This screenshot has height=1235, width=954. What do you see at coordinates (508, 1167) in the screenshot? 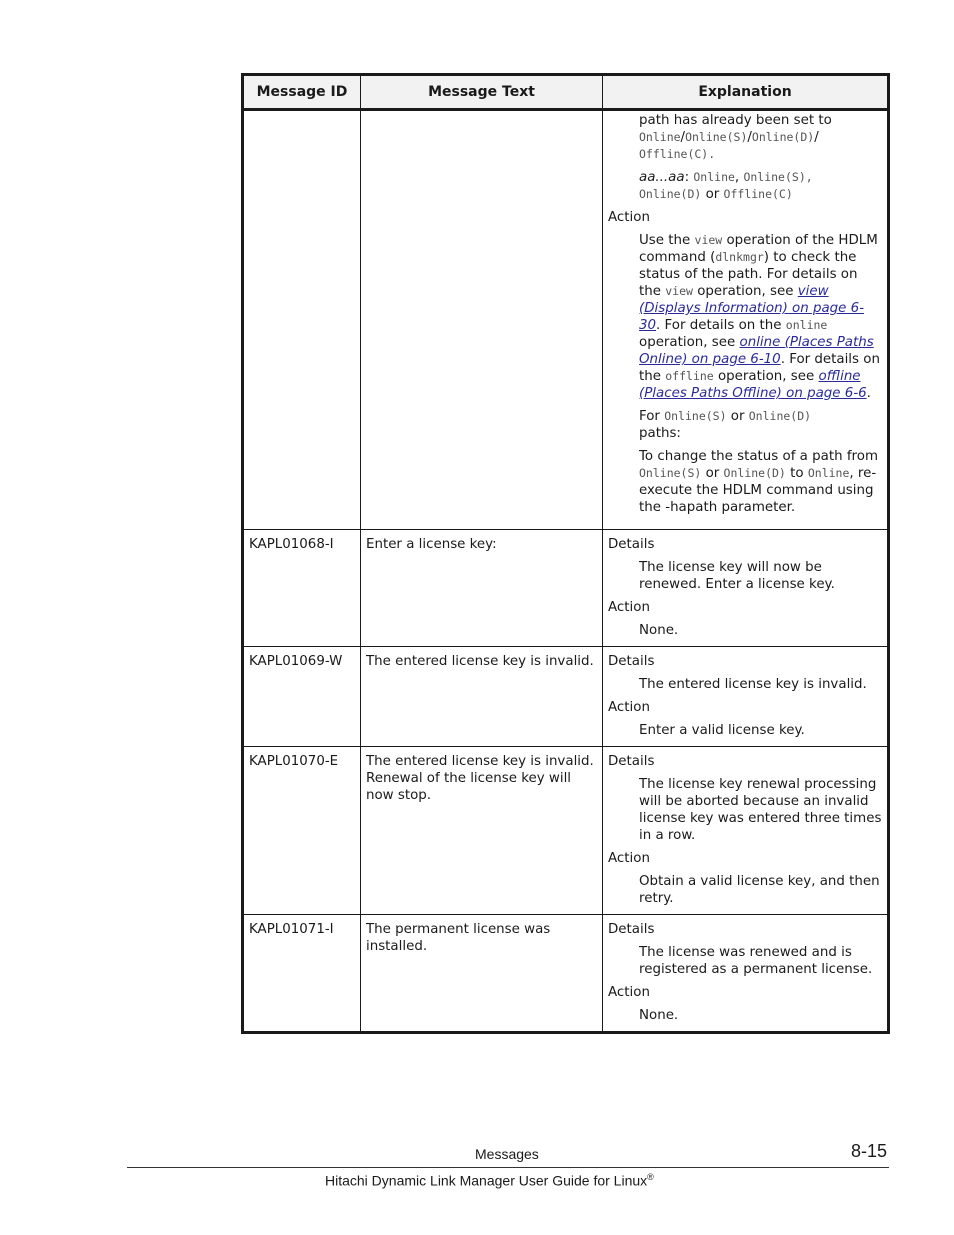
I see `footer-divider` at bounding box center [508, 1167].